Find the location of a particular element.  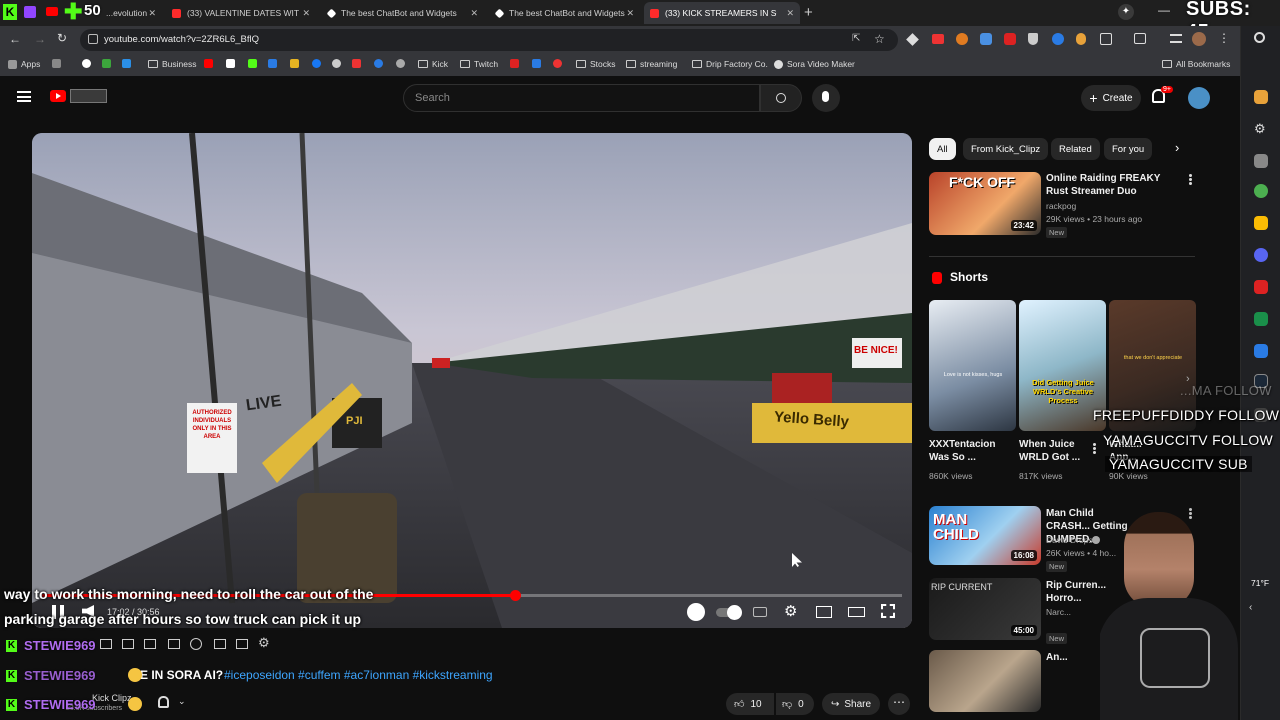

chip-from-channel: From Kick_Clipz is located at coordinates (1006, 149).